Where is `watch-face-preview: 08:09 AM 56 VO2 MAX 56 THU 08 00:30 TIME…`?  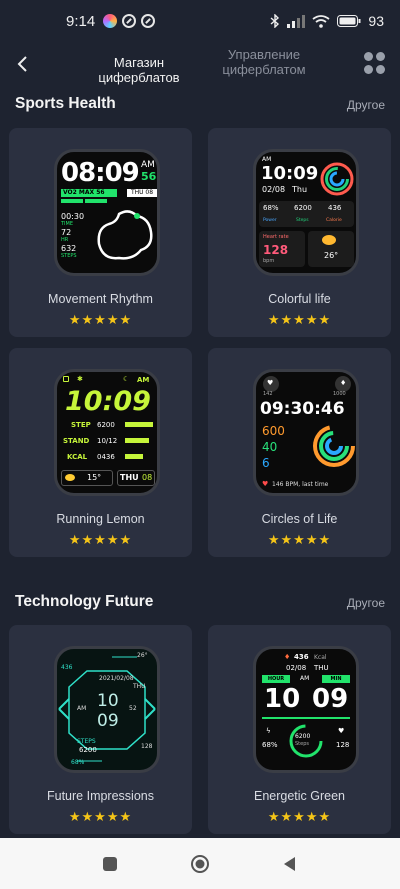 watch-face-preview: 08:09 AM 56 VO2 MAX 56 THU 08 00:30 TIME… is located at coordinates (107, 212).